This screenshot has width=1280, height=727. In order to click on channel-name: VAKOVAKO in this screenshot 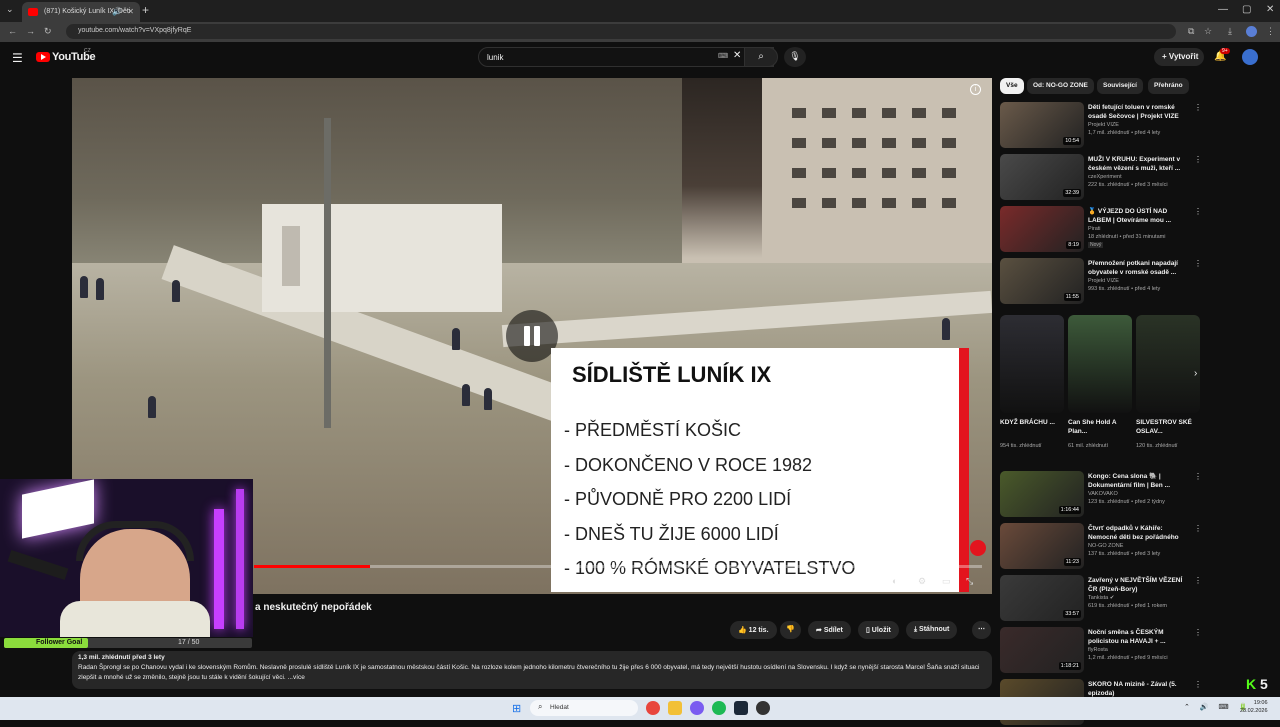, I will do `click(1103, 494)`.